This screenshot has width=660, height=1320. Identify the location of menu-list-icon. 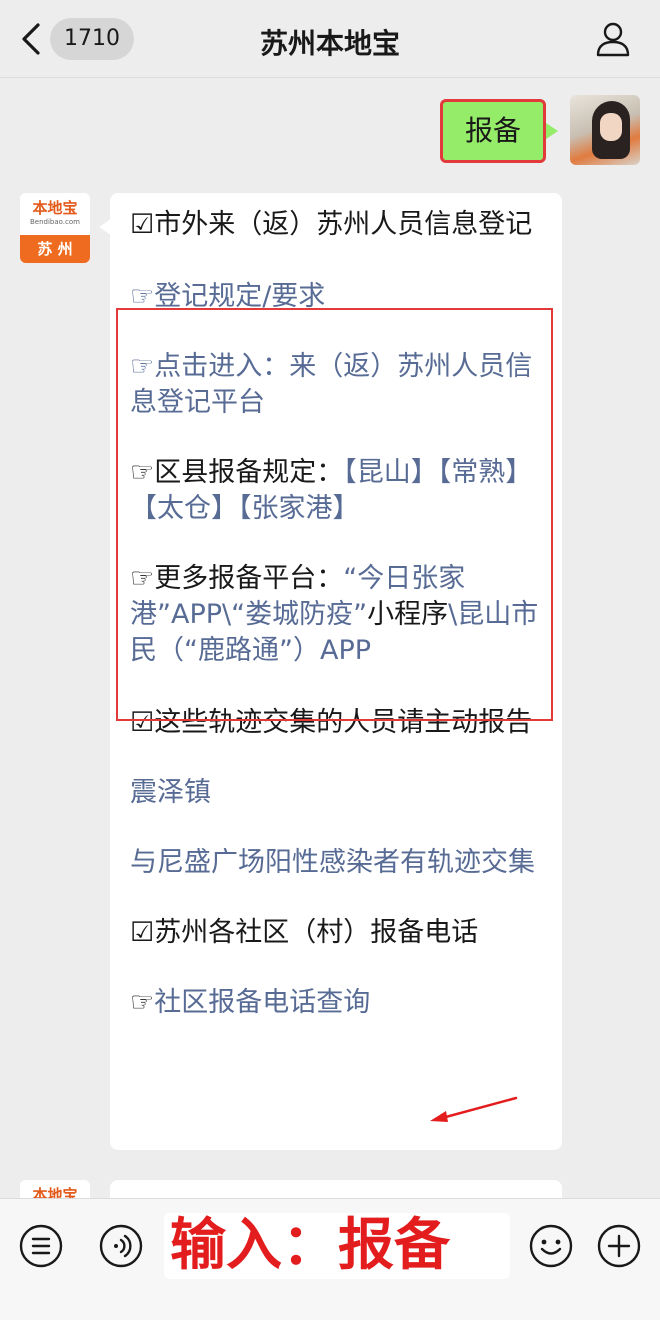
(41, 1246).